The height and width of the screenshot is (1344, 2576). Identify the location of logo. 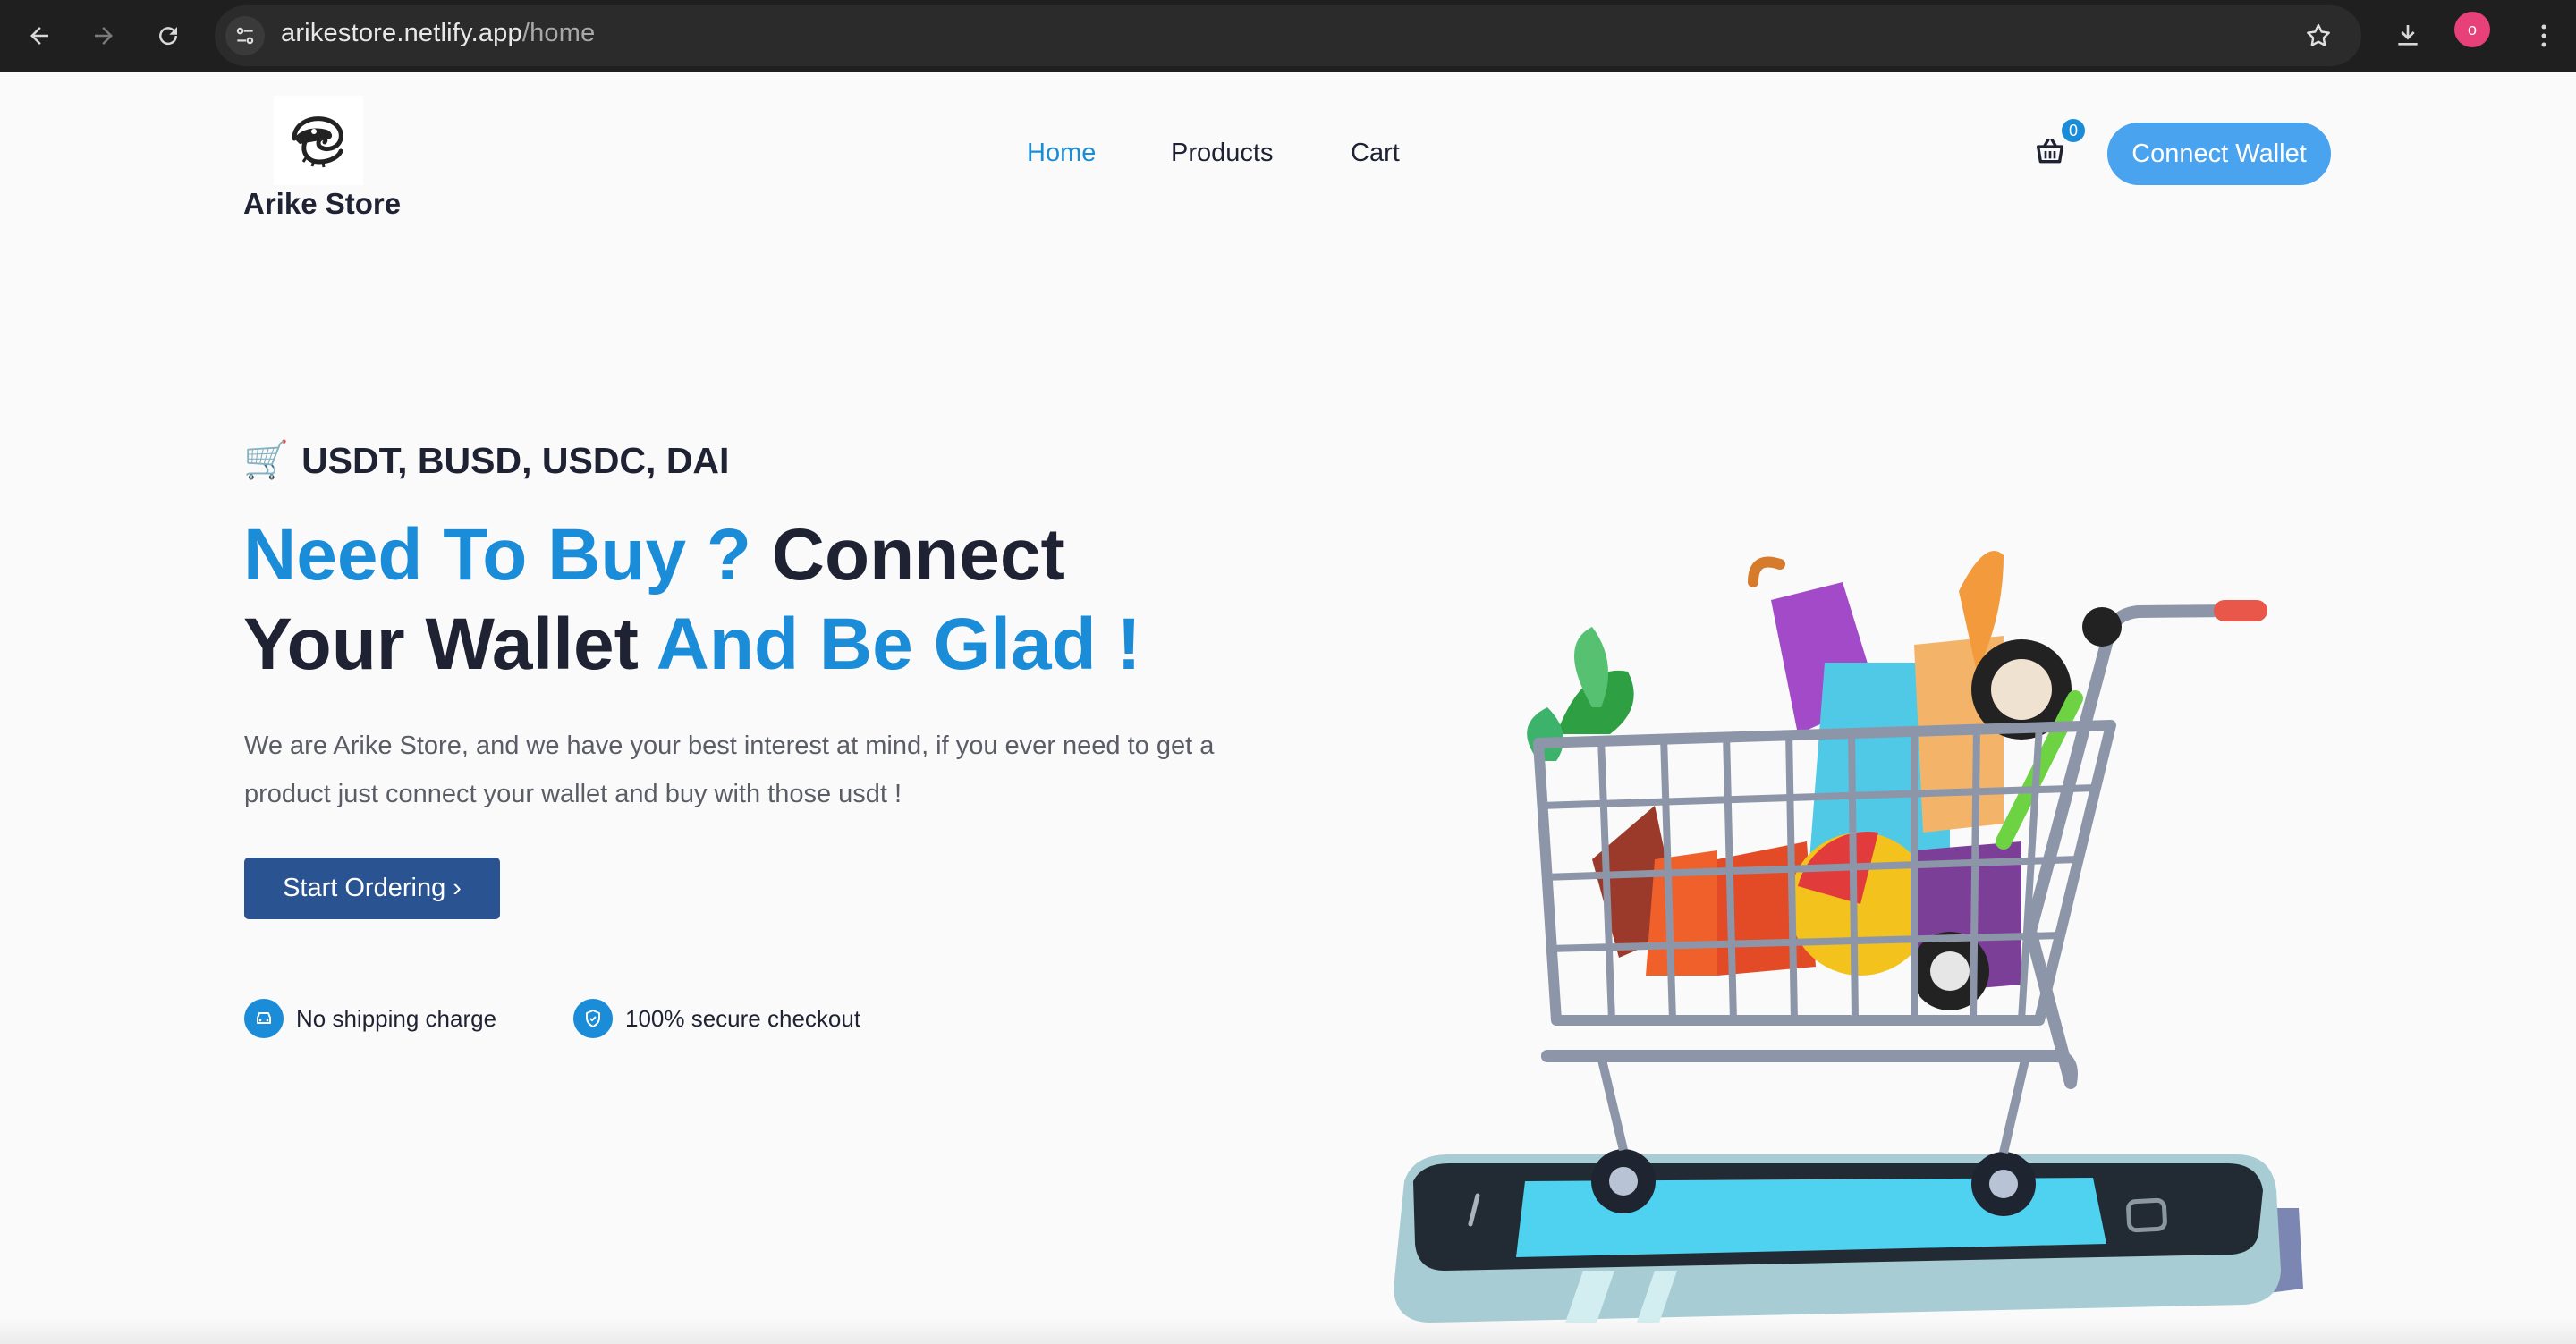
(318, 140).